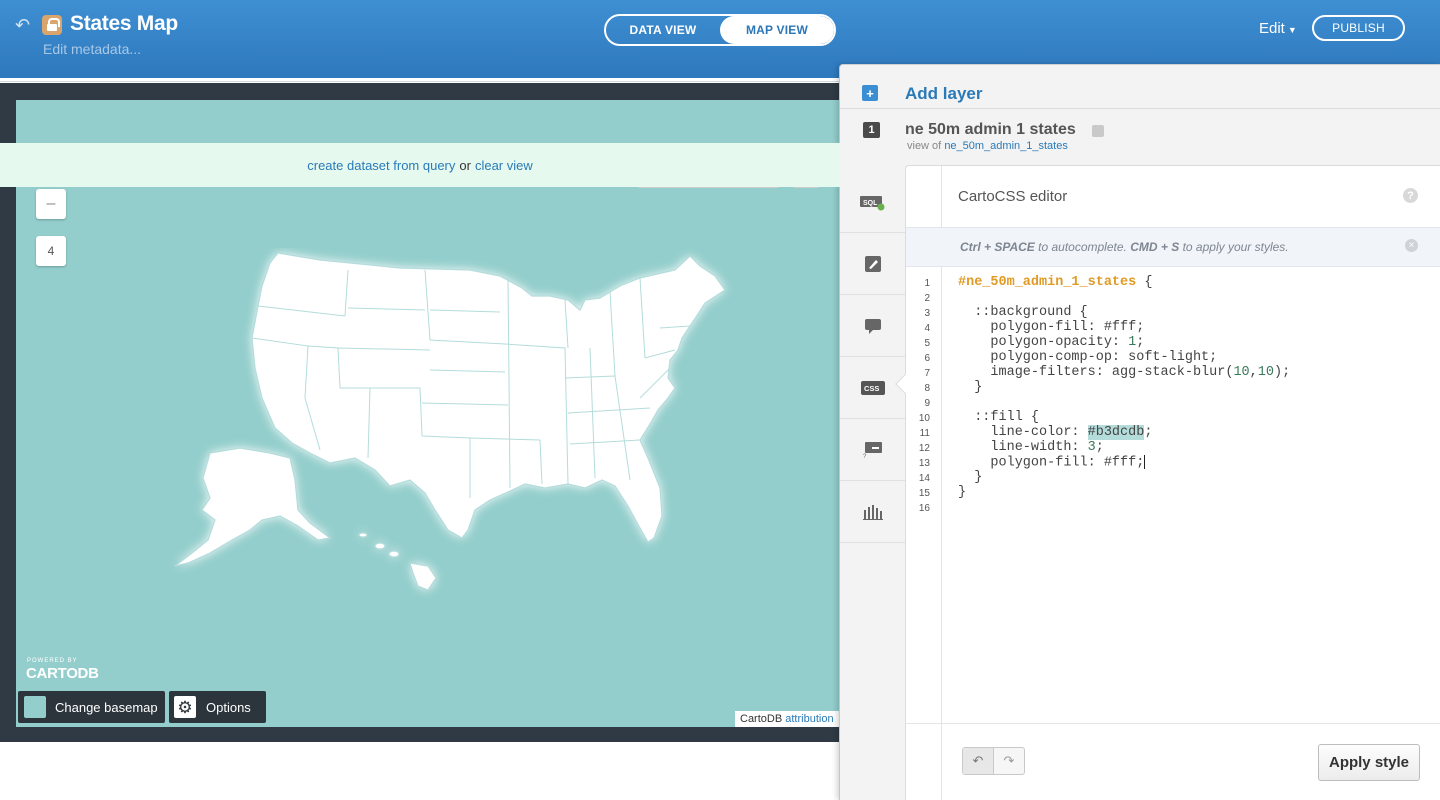 This screenshot has width=1440, height=800. What do you see at coordinates (1023, 432) in the screenshot?
I see `code-token: line-color:` at bounding box center [1023, 432].